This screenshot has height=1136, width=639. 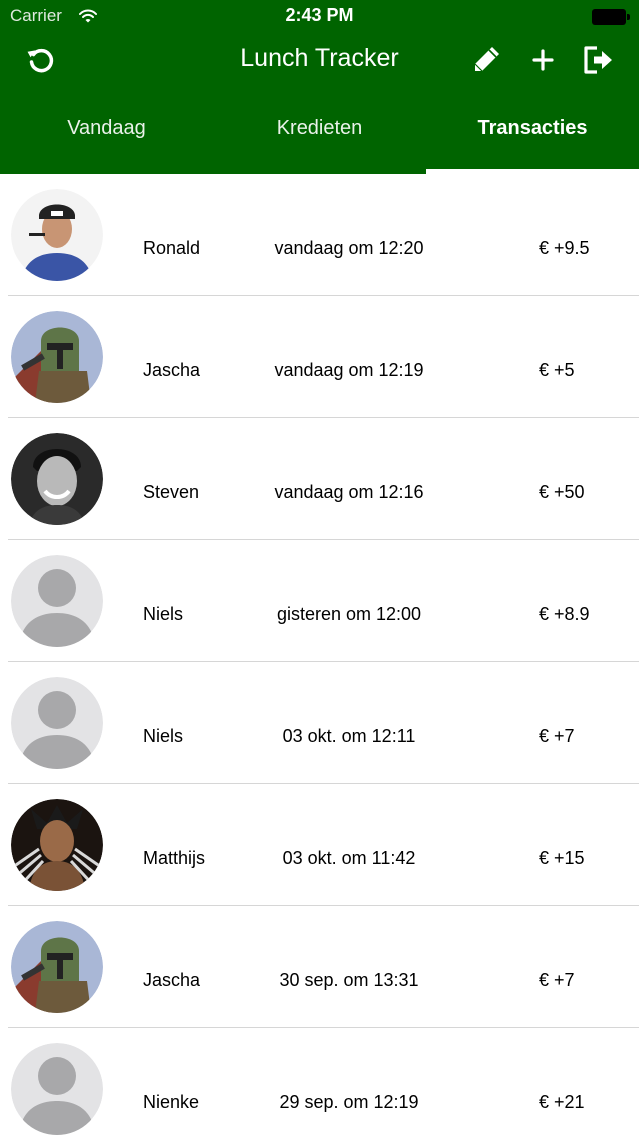 I want to click on tab-label: Vandaag, so click(x=106, y=128).